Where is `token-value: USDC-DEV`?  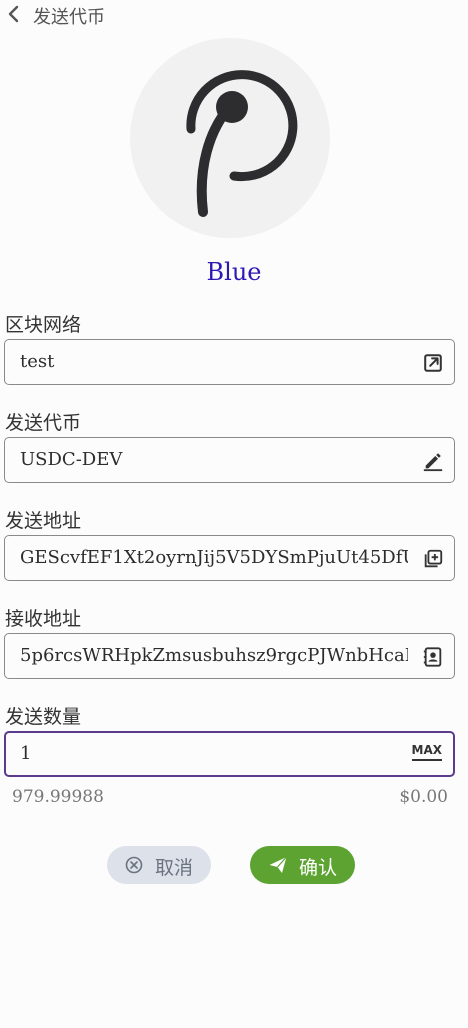
token-value: USDC-DEV is located at coordinates (71, 459).